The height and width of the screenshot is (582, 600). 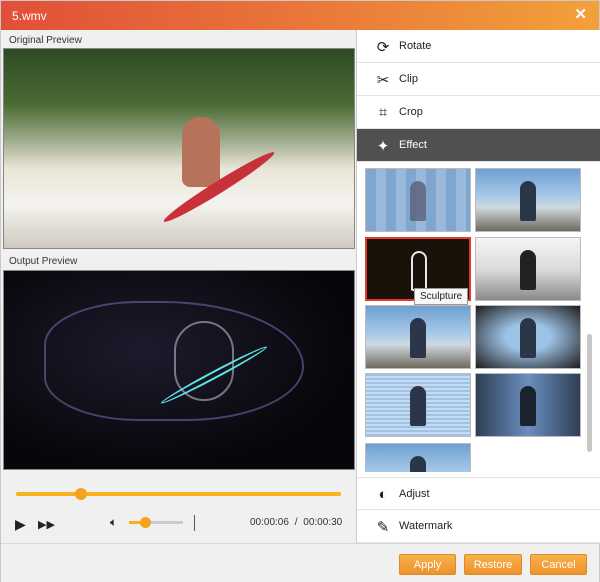 What do you see at coordinates (383, 146) in the screenshot?
I see `effect-stars-icon: ✦` at bounding box center [383, 146].